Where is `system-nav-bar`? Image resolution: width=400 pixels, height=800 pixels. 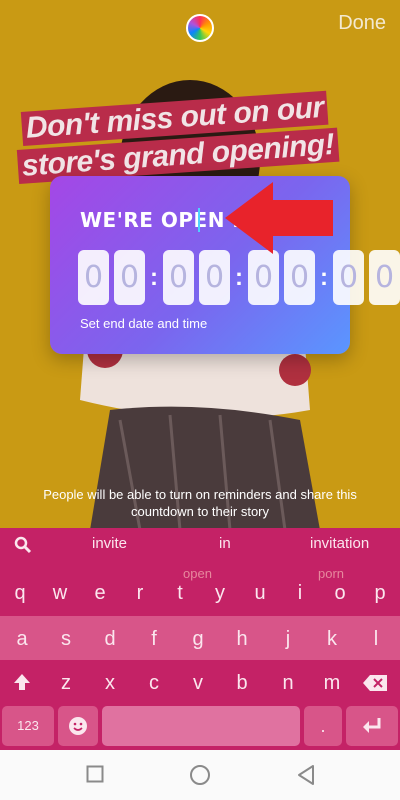
system-nav-bar is located at coordinates (200, 775).